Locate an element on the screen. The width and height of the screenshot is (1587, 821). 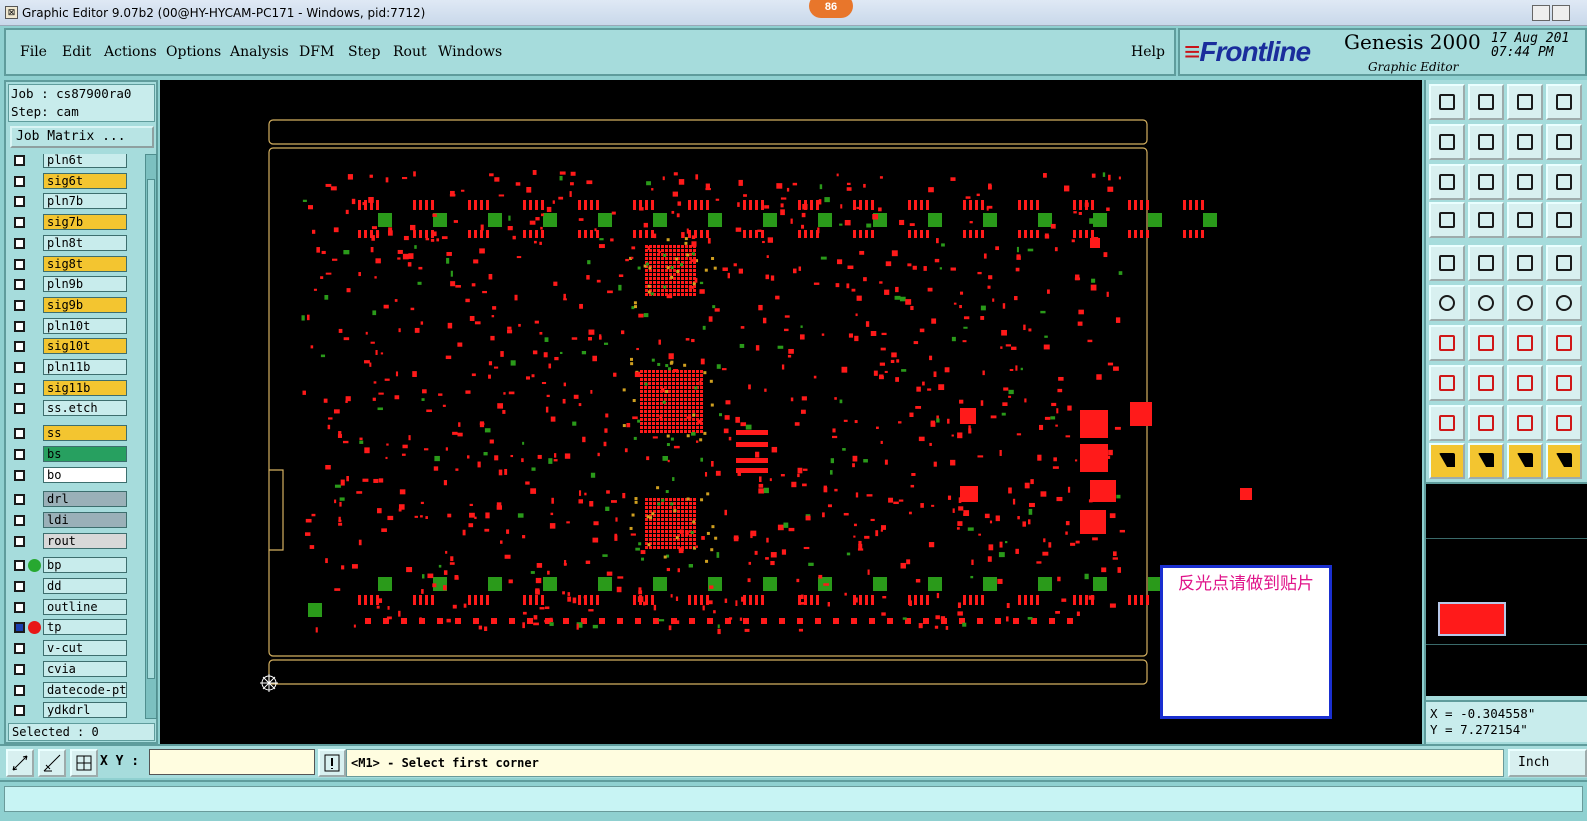
connect-icon is located at coordinates (1447, 303).